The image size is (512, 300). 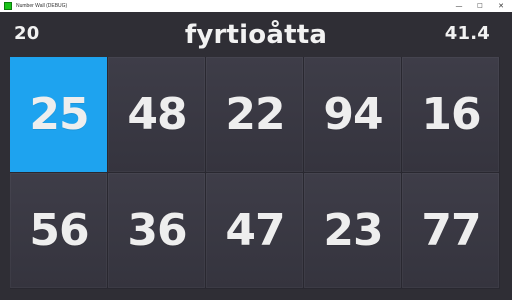 What do you see at coordinates (27, 33) in the screenshot?
I see `left-counter: 20` at bounding box center [27, 33].